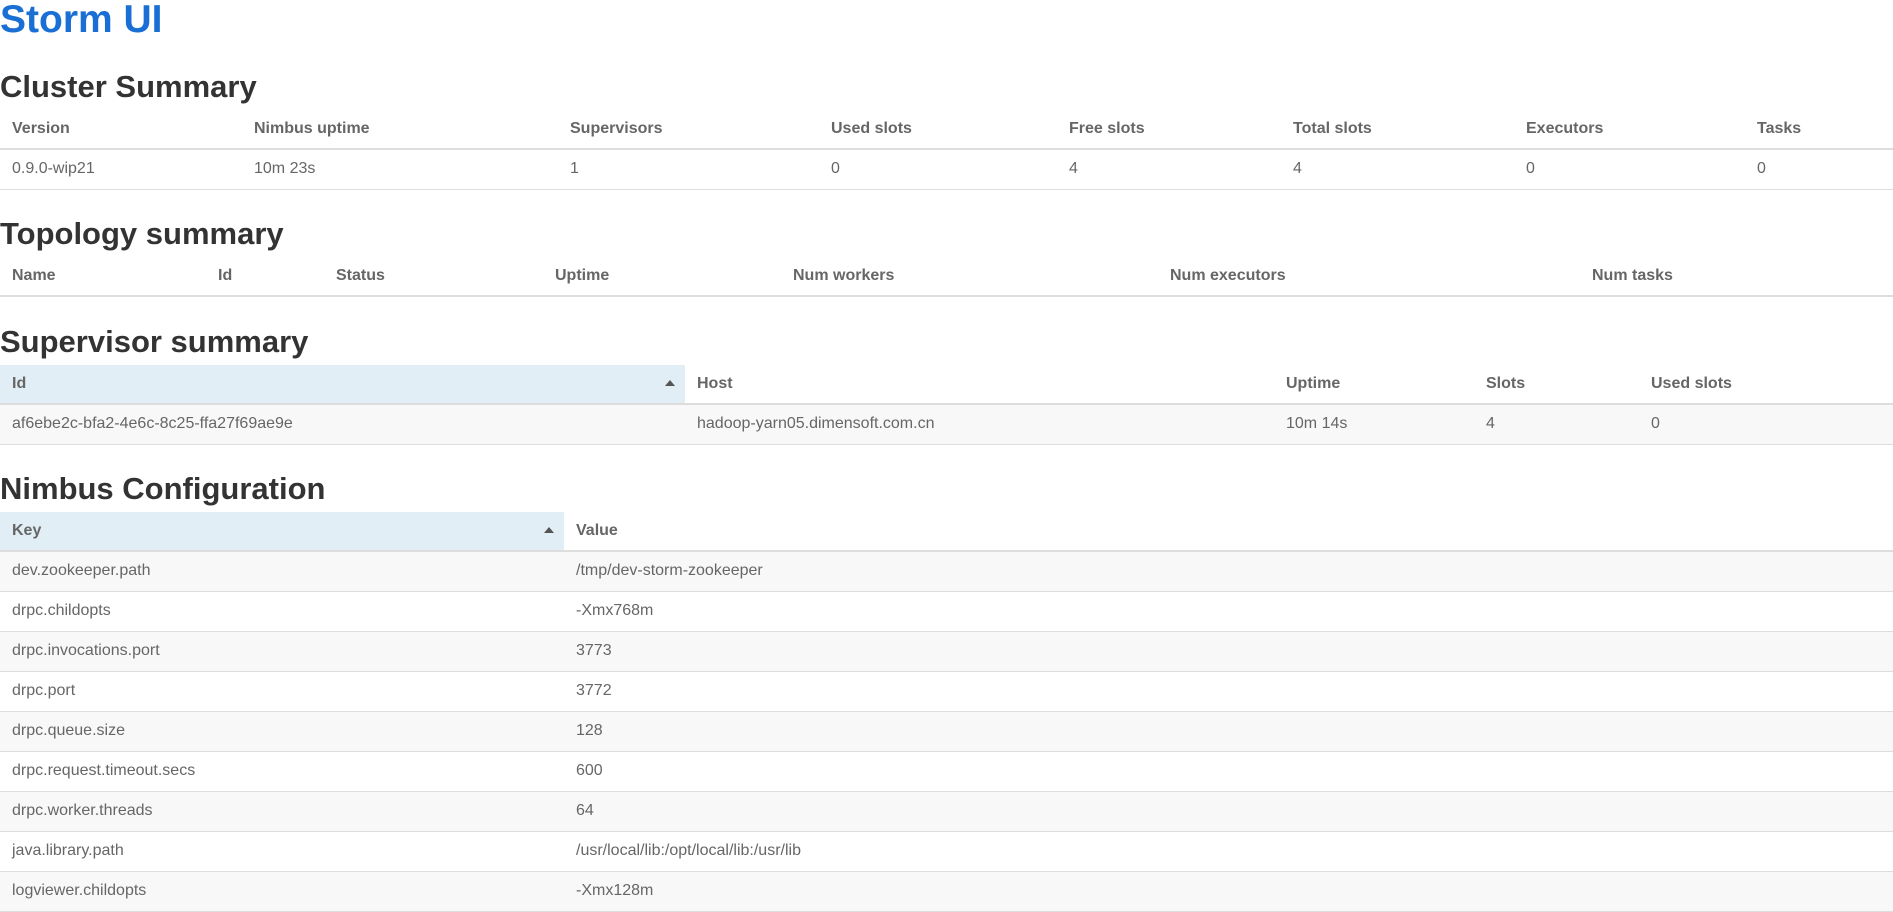 This screenshot has height=912, width=1893. I want to click on config-key: drpc.queue.size, so click(282, 731).